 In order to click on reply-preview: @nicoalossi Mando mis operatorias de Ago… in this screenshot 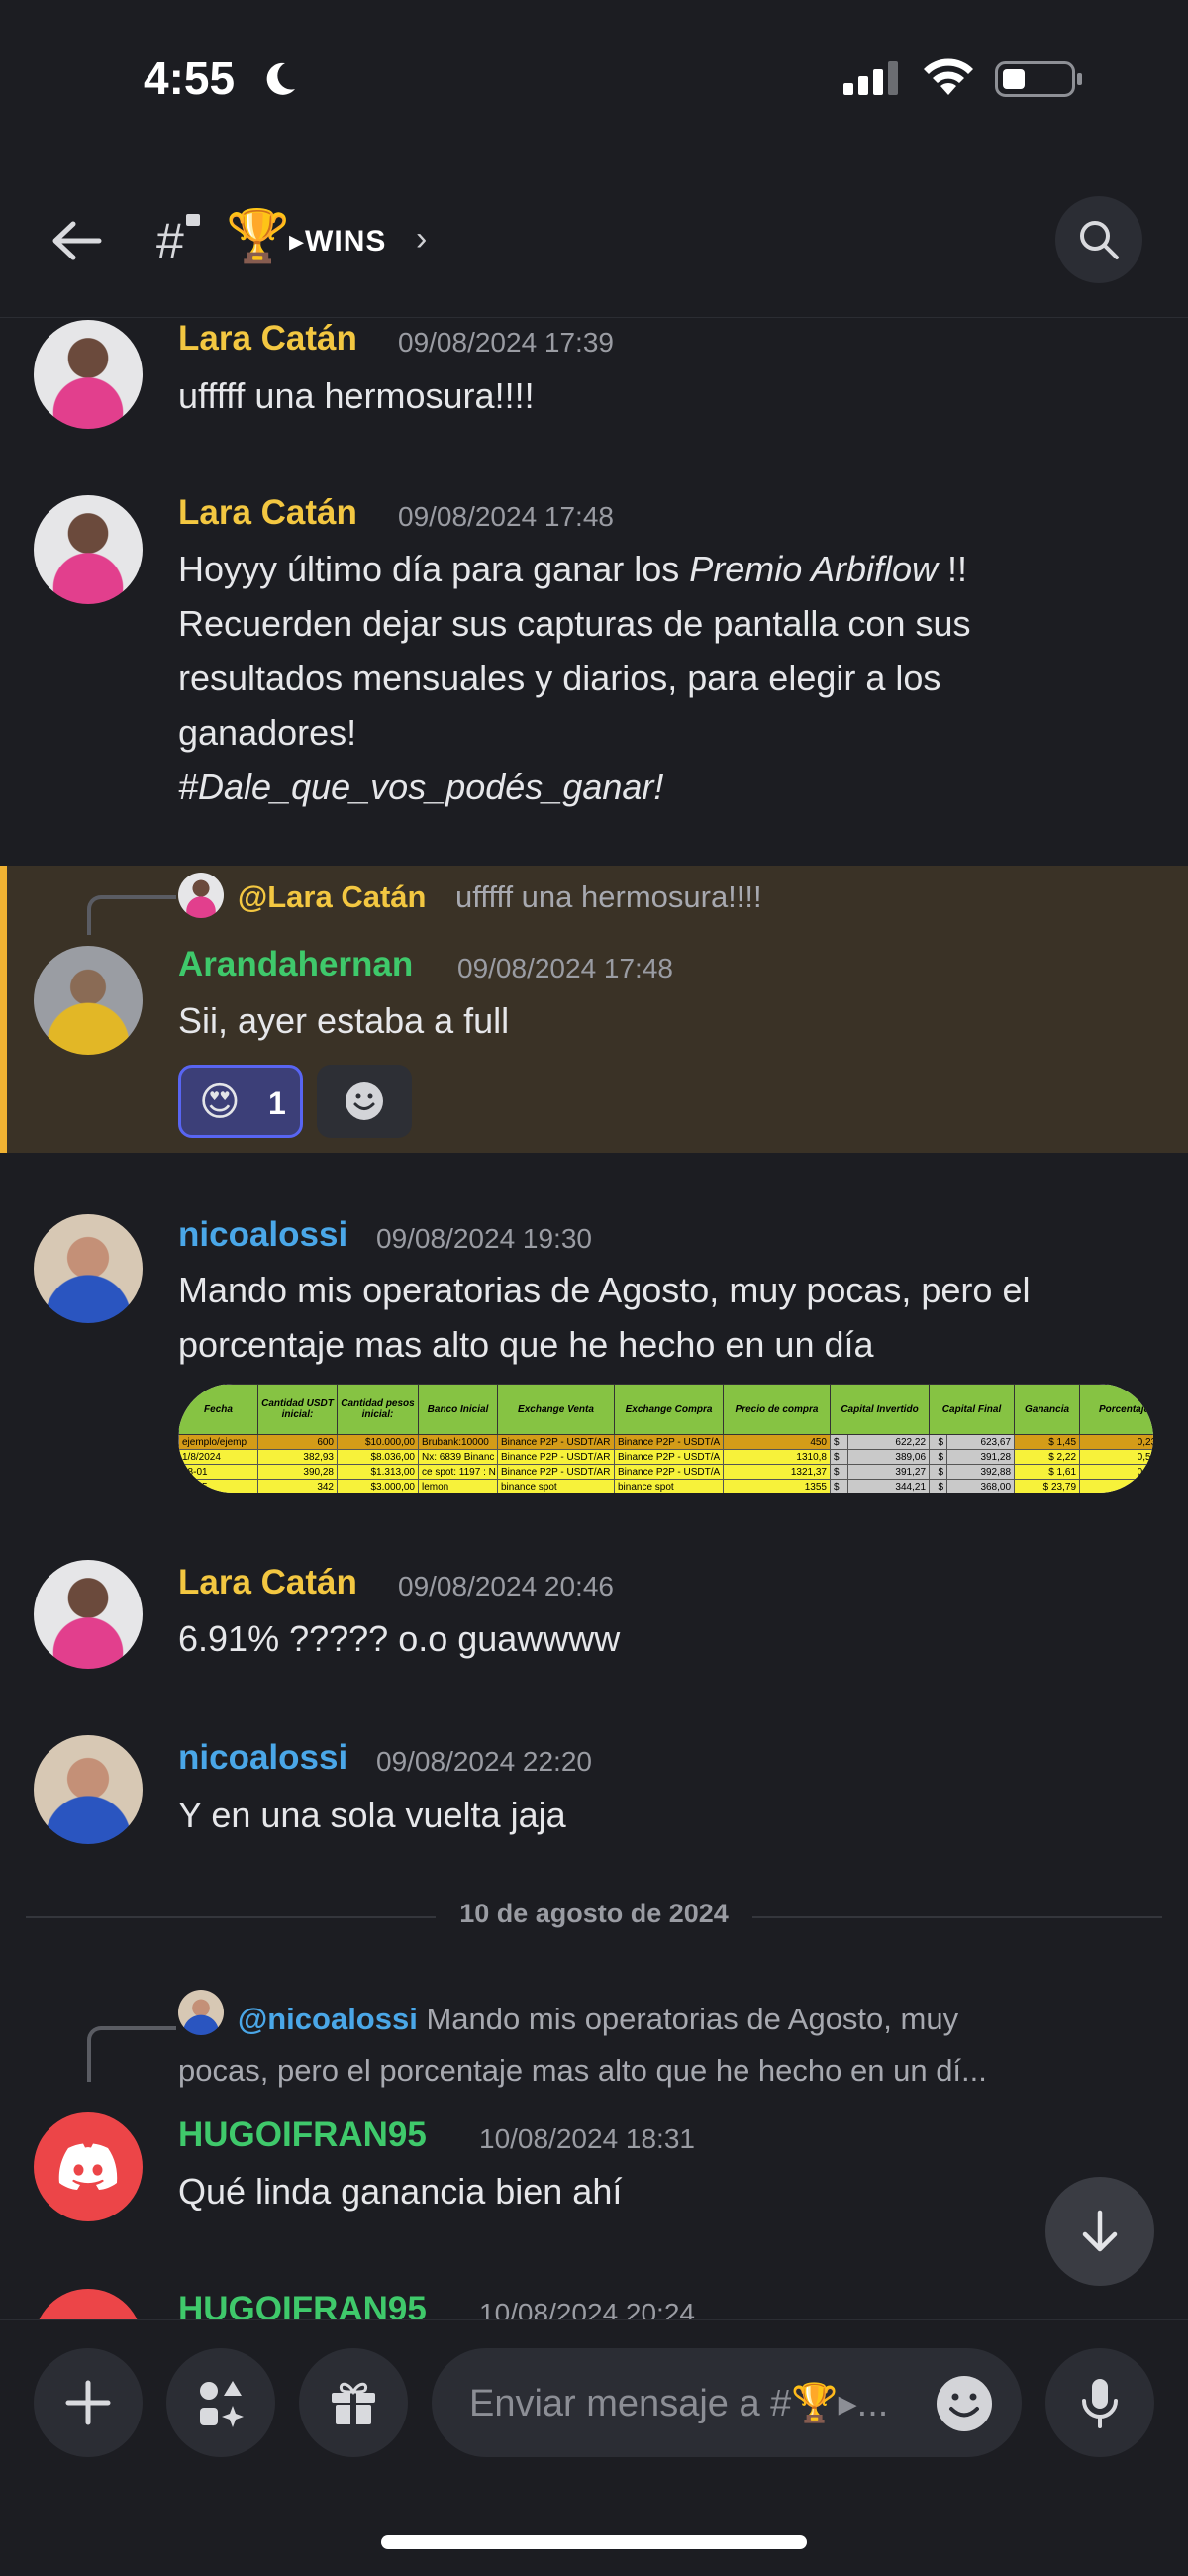, I will do `click(663, 2045)`.